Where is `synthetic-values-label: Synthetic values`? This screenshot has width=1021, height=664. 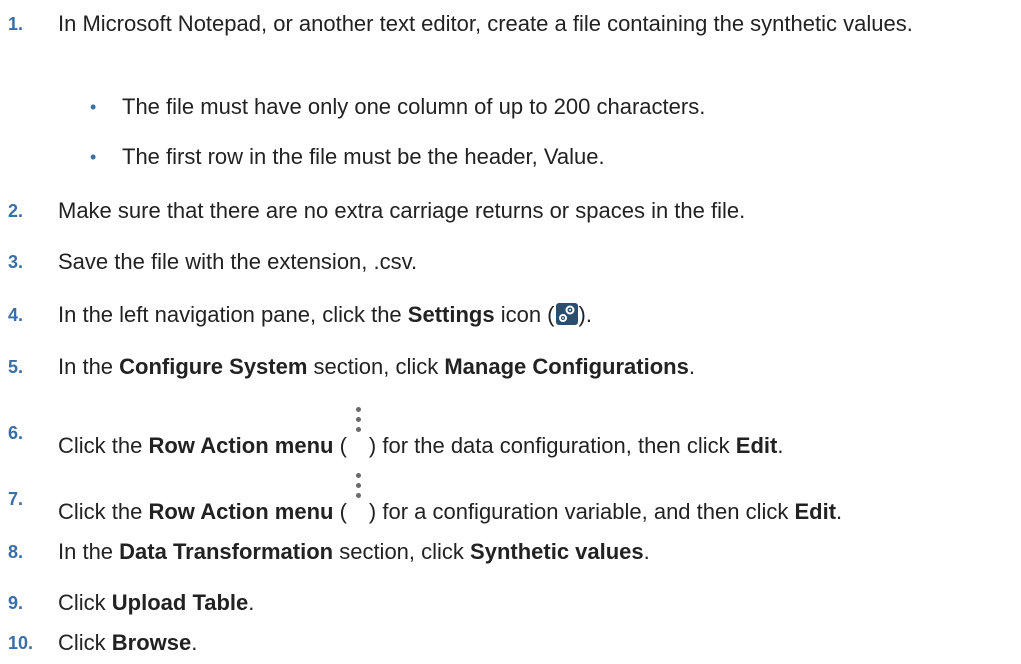 synthetic-values-label: Synthetic values is located at coordinates (557, 551).